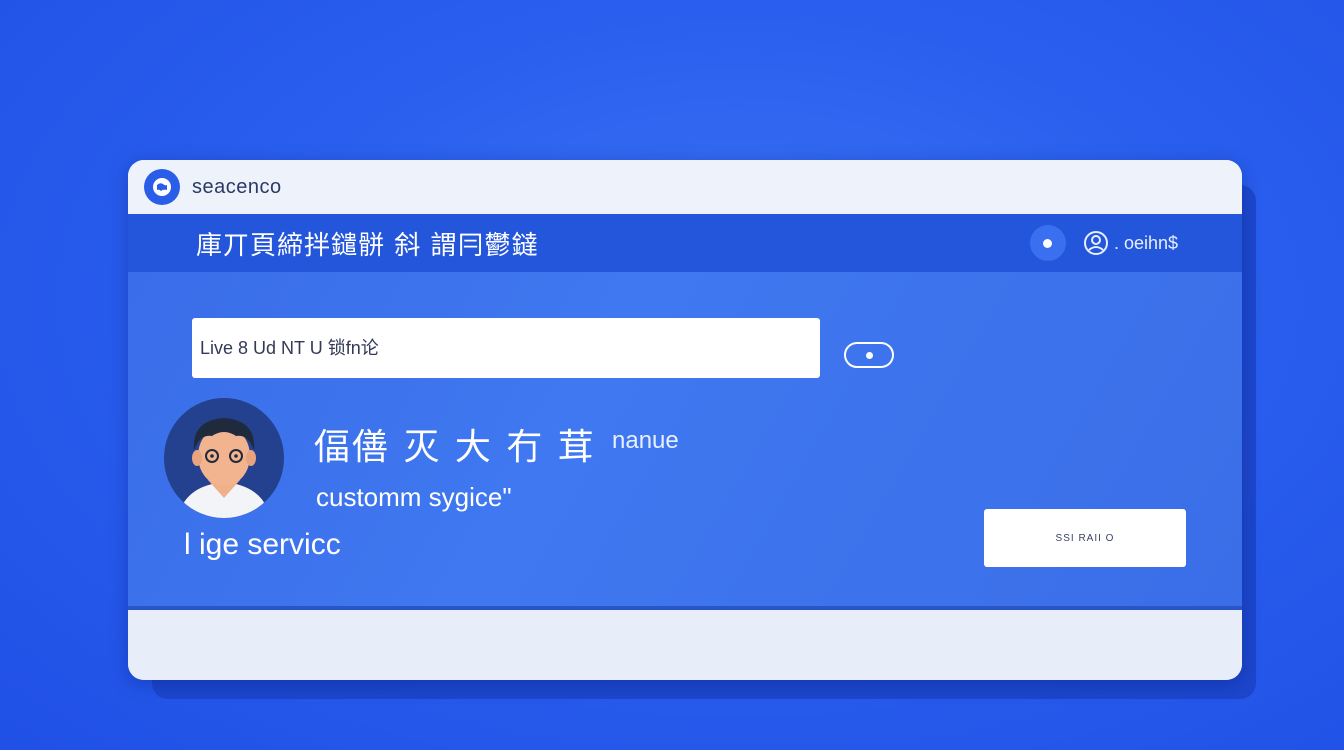 This screenshot has height=750, width=1344. What do you see at coordinates (506, 348) in the screenshot?
I see `search-input` at bounding box center [506, 348].